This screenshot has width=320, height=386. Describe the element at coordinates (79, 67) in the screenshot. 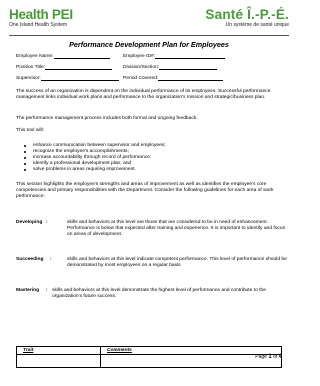

I see `position-title-line` at that location.